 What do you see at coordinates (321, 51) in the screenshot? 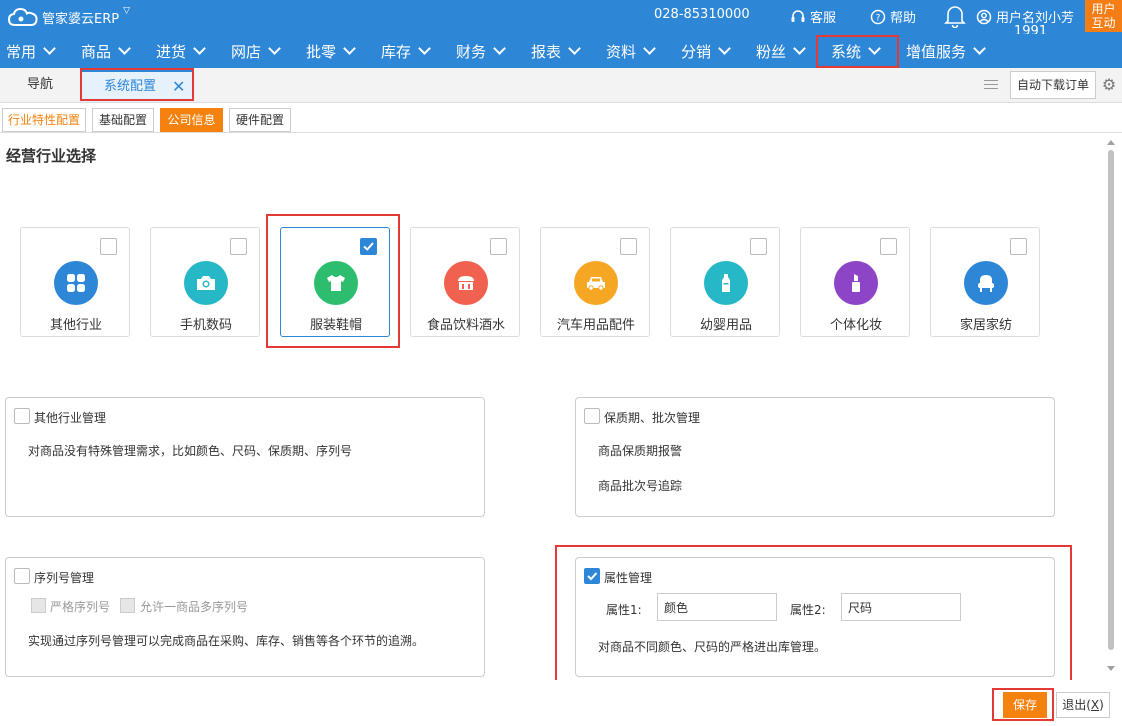
I see `menu-label: 批零` at bounding box center [321, 51].